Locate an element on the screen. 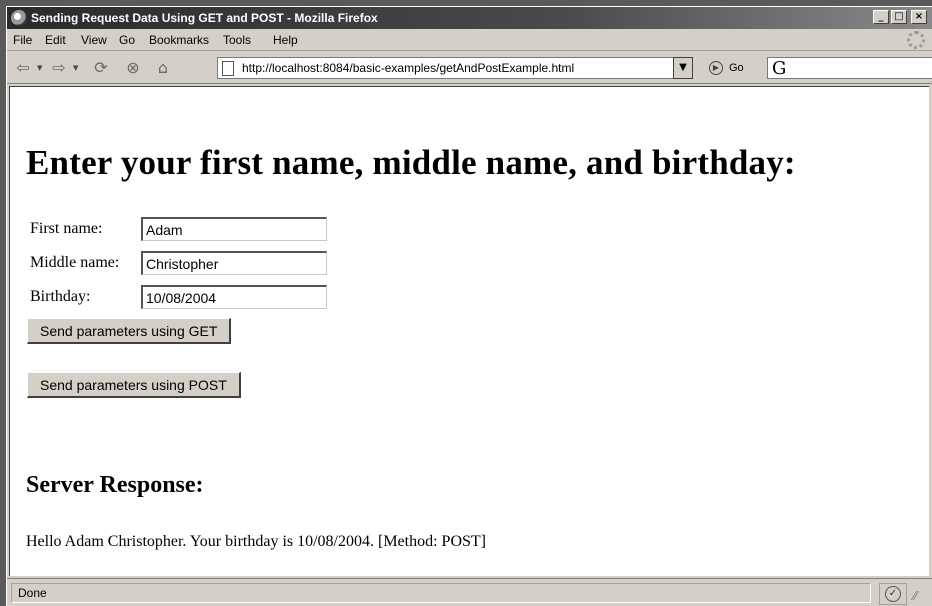 The height and width of the screenshot is (606, 932). back-icon: ⇦ is located at coordinates (23, 68).